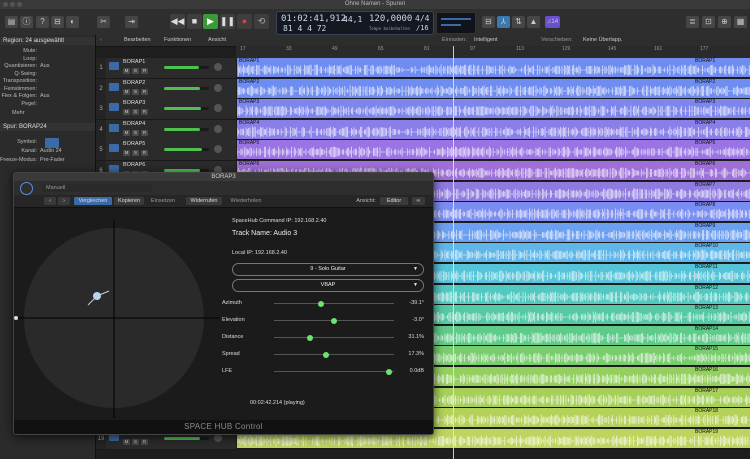 The width and height of the screenshot is (750, 459). I want to click on pause-icon: ❚❚, so click(227, 21).